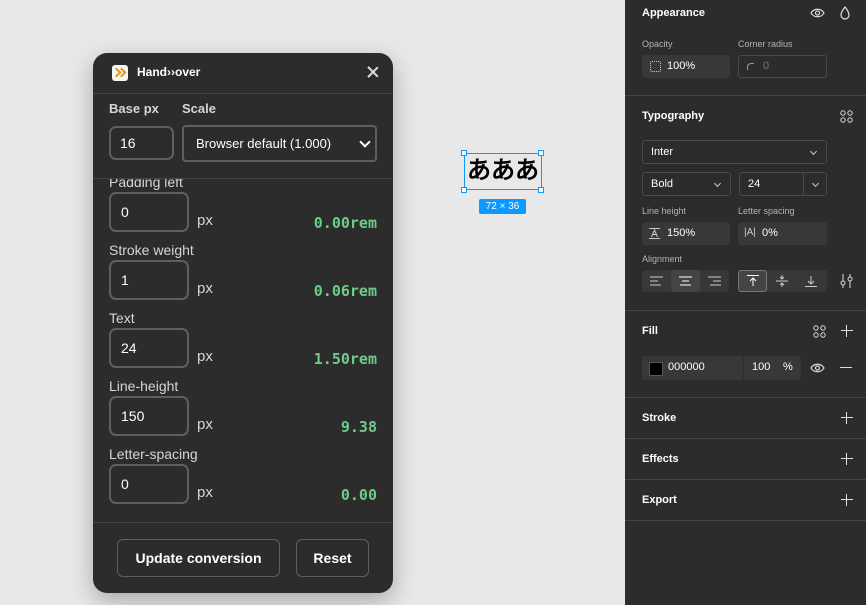  Describe the element at coordinates (847, 500) in the screenshot. I see `add-export-icon` at that location.